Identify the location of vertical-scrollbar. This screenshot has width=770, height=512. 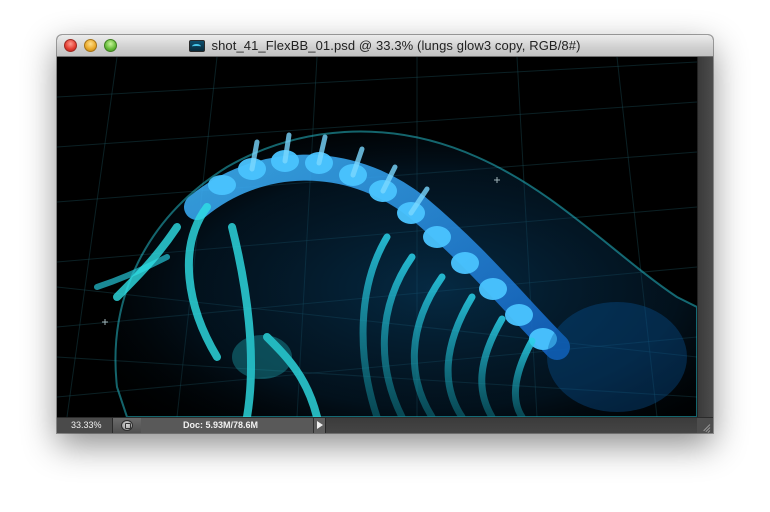
(705, 237).